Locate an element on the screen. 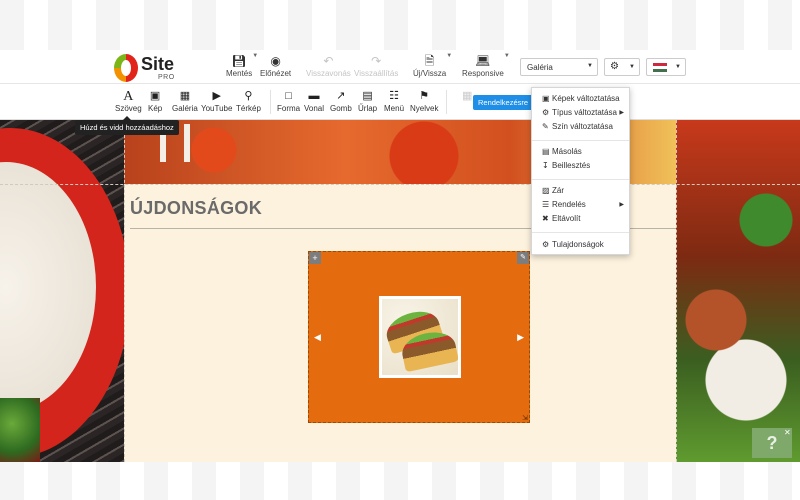 The width and height of the screenshot is (800, 500). menu-item-order: ☰ Rendelés ▶ is located at coordinates (580, 205).